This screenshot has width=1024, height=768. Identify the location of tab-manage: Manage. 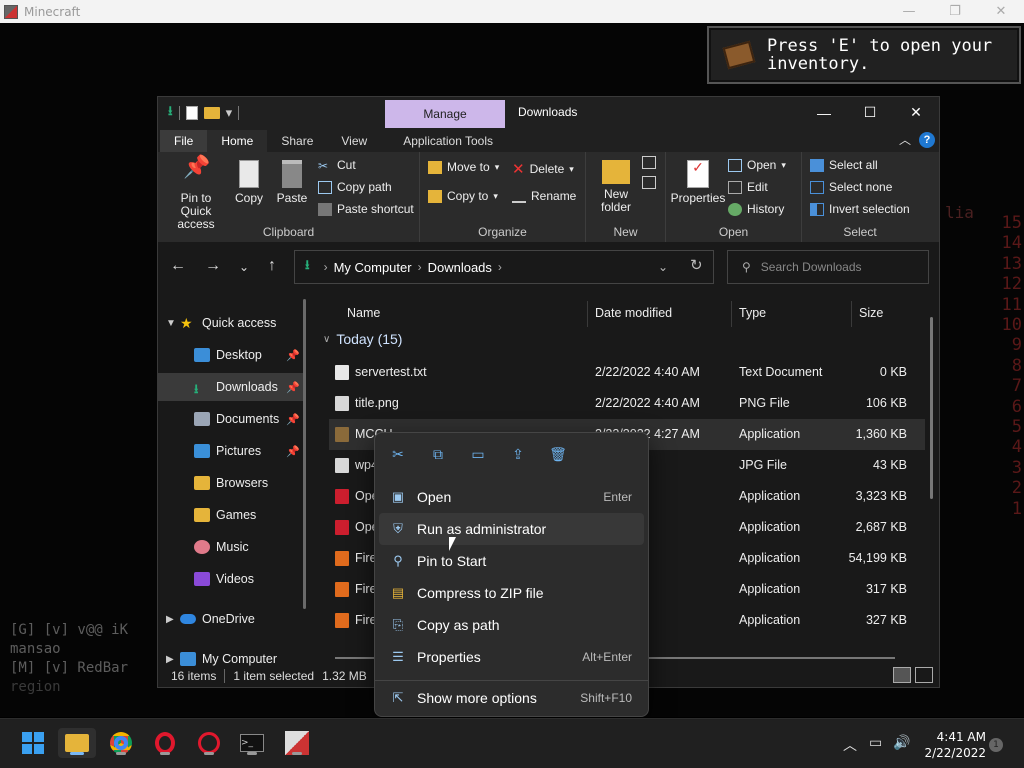
(445, 114).